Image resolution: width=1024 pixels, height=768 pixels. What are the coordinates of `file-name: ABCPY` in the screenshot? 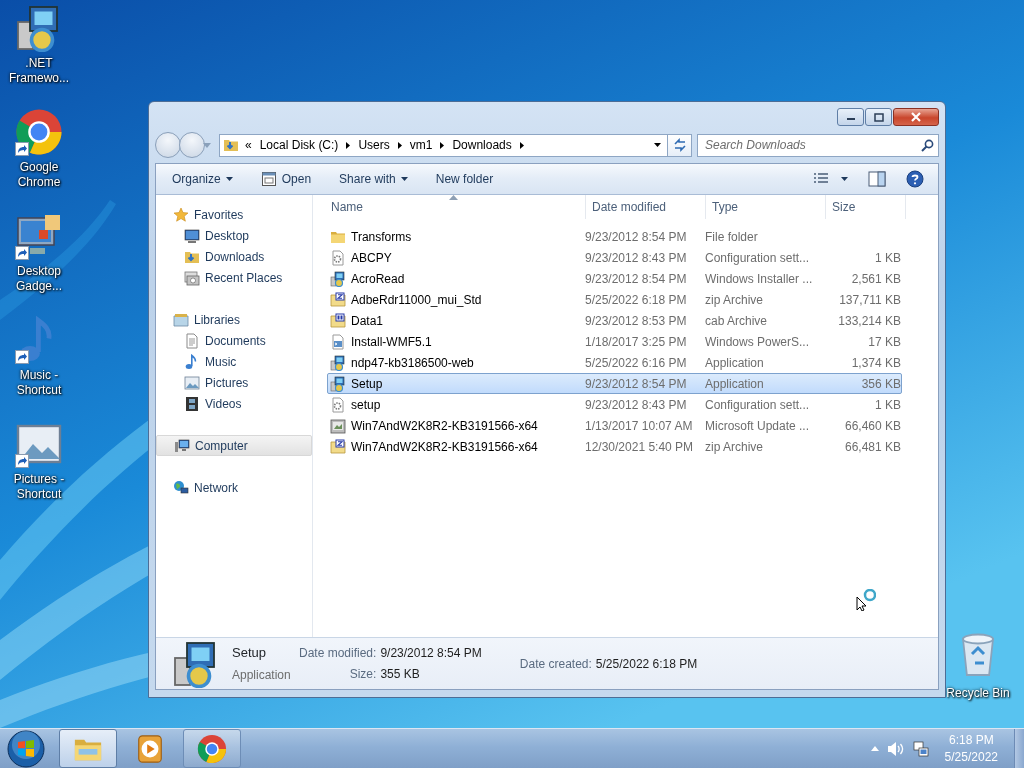 It's located at (371, 258).